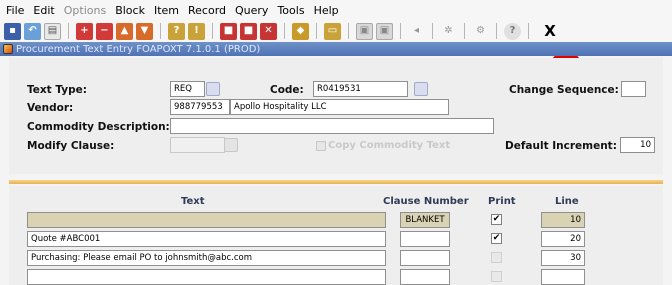 Image resolution: width=672 pixels, height=285 pixels. What do you see at coordinates (207, 10) in the screenshot?
I see `menu-record: Record` at bounding box center [207, 10].